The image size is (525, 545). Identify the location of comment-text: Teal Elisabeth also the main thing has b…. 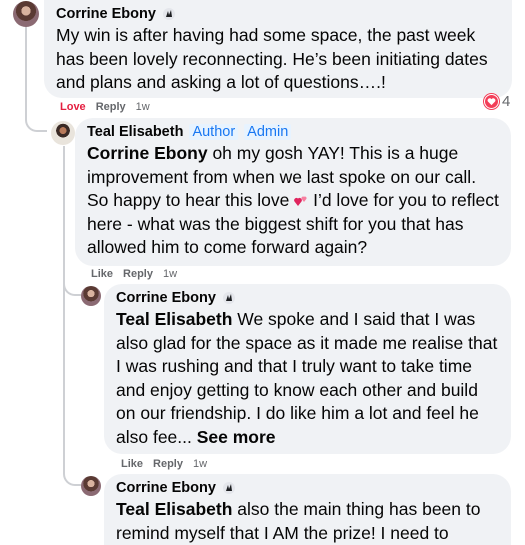
(298, 521).